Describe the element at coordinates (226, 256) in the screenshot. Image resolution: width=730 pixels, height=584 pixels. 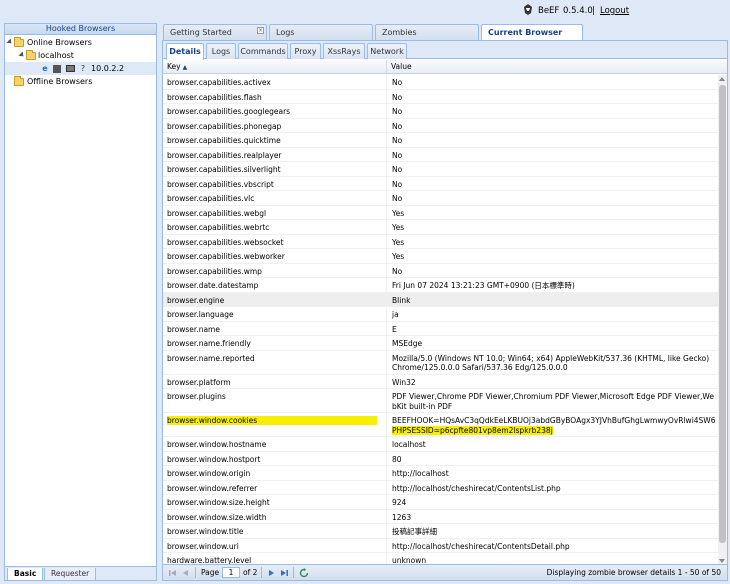
I see `row-key: browser.capabilities.webworker` at that location.